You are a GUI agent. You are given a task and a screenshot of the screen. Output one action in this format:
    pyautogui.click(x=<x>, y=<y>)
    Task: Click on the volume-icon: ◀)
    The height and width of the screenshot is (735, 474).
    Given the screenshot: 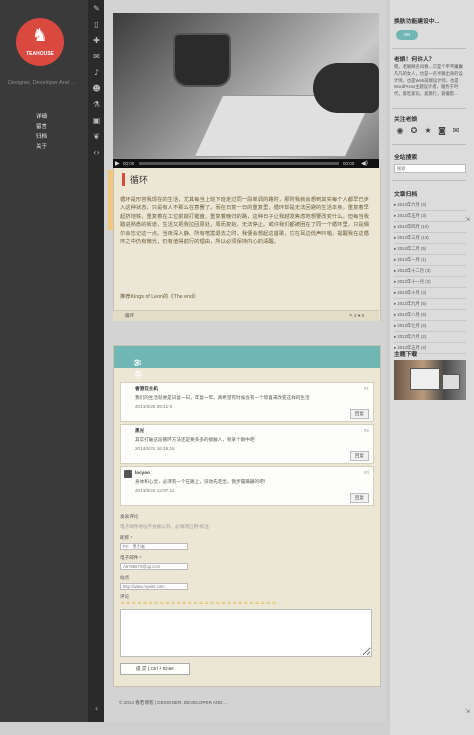 What is the action you would take?
    pyautogui.click(x=364, y=163)
    